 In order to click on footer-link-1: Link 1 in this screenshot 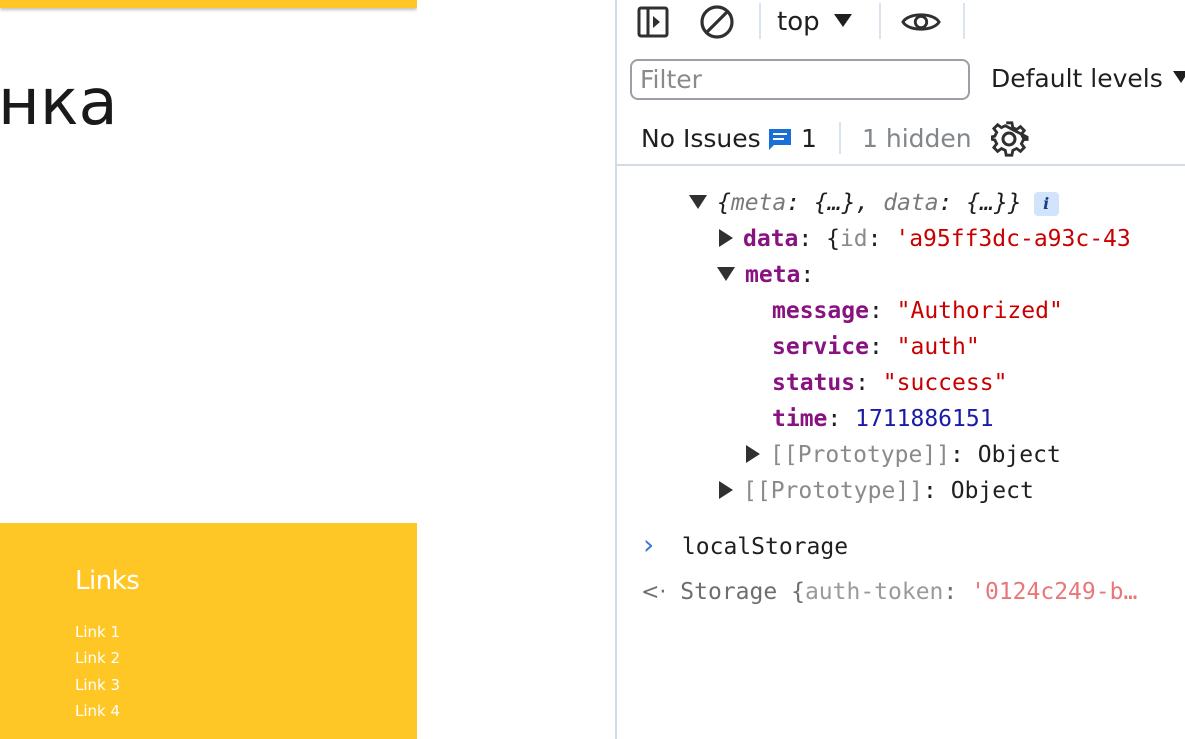, I will do `click(97, 632)`.